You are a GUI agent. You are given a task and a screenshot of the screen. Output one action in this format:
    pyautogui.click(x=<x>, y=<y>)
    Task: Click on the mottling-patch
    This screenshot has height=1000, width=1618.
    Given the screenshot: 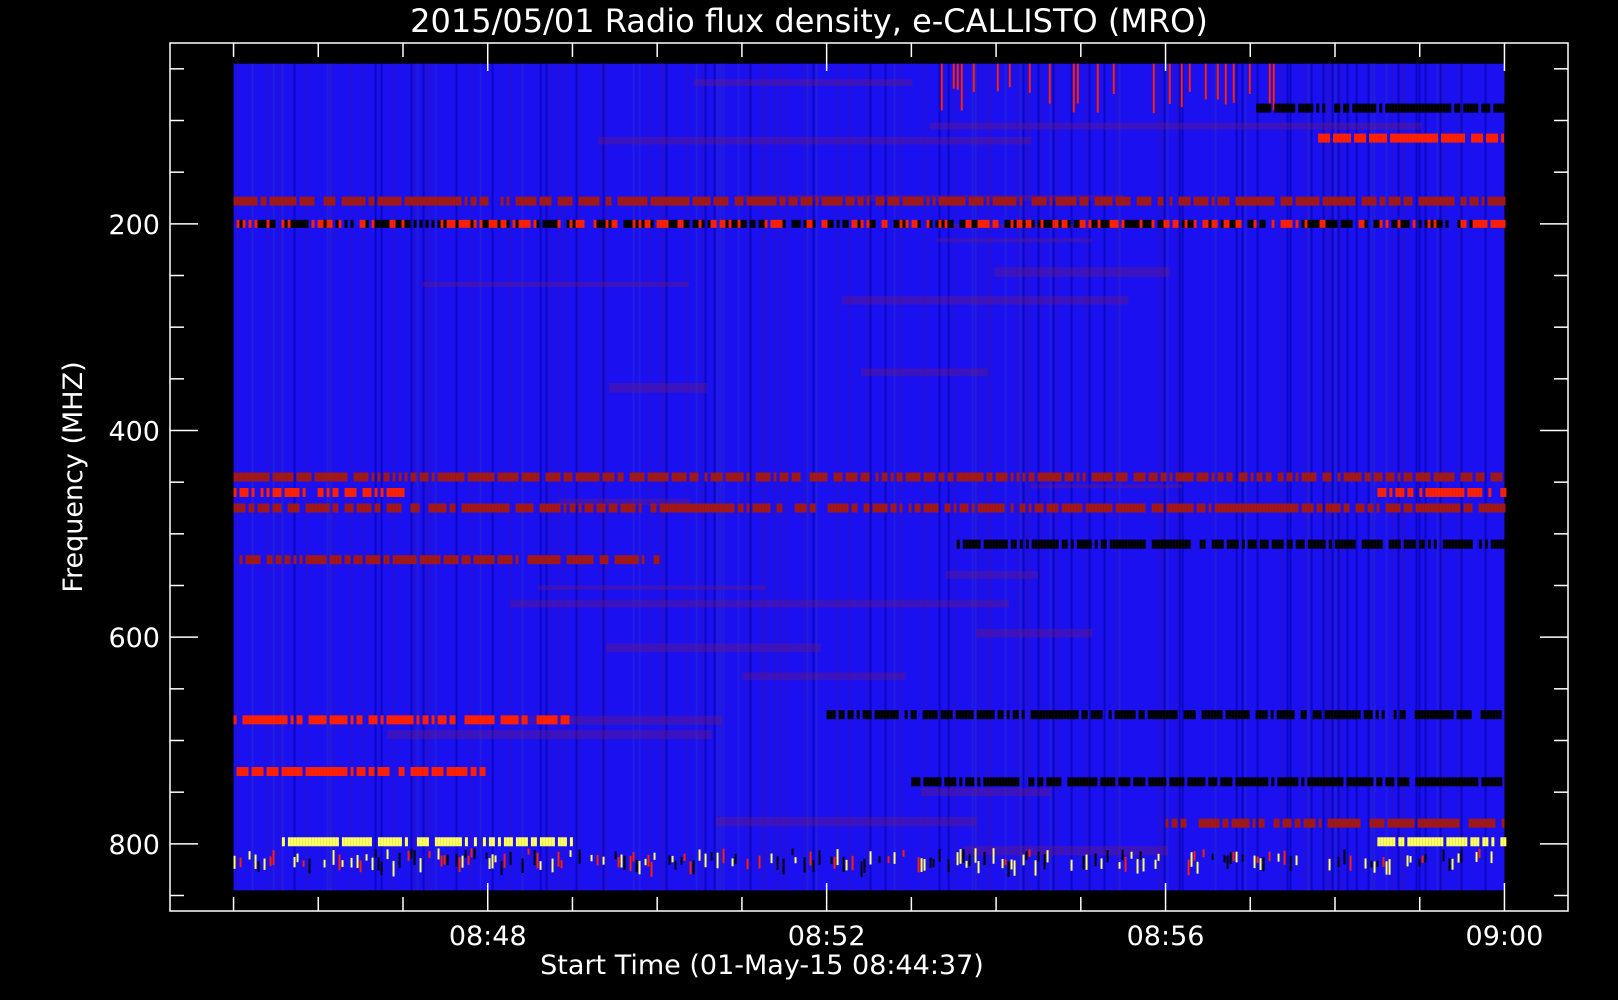 What is the action you would take?
    pyautogui.click(x=713, y=648)
    